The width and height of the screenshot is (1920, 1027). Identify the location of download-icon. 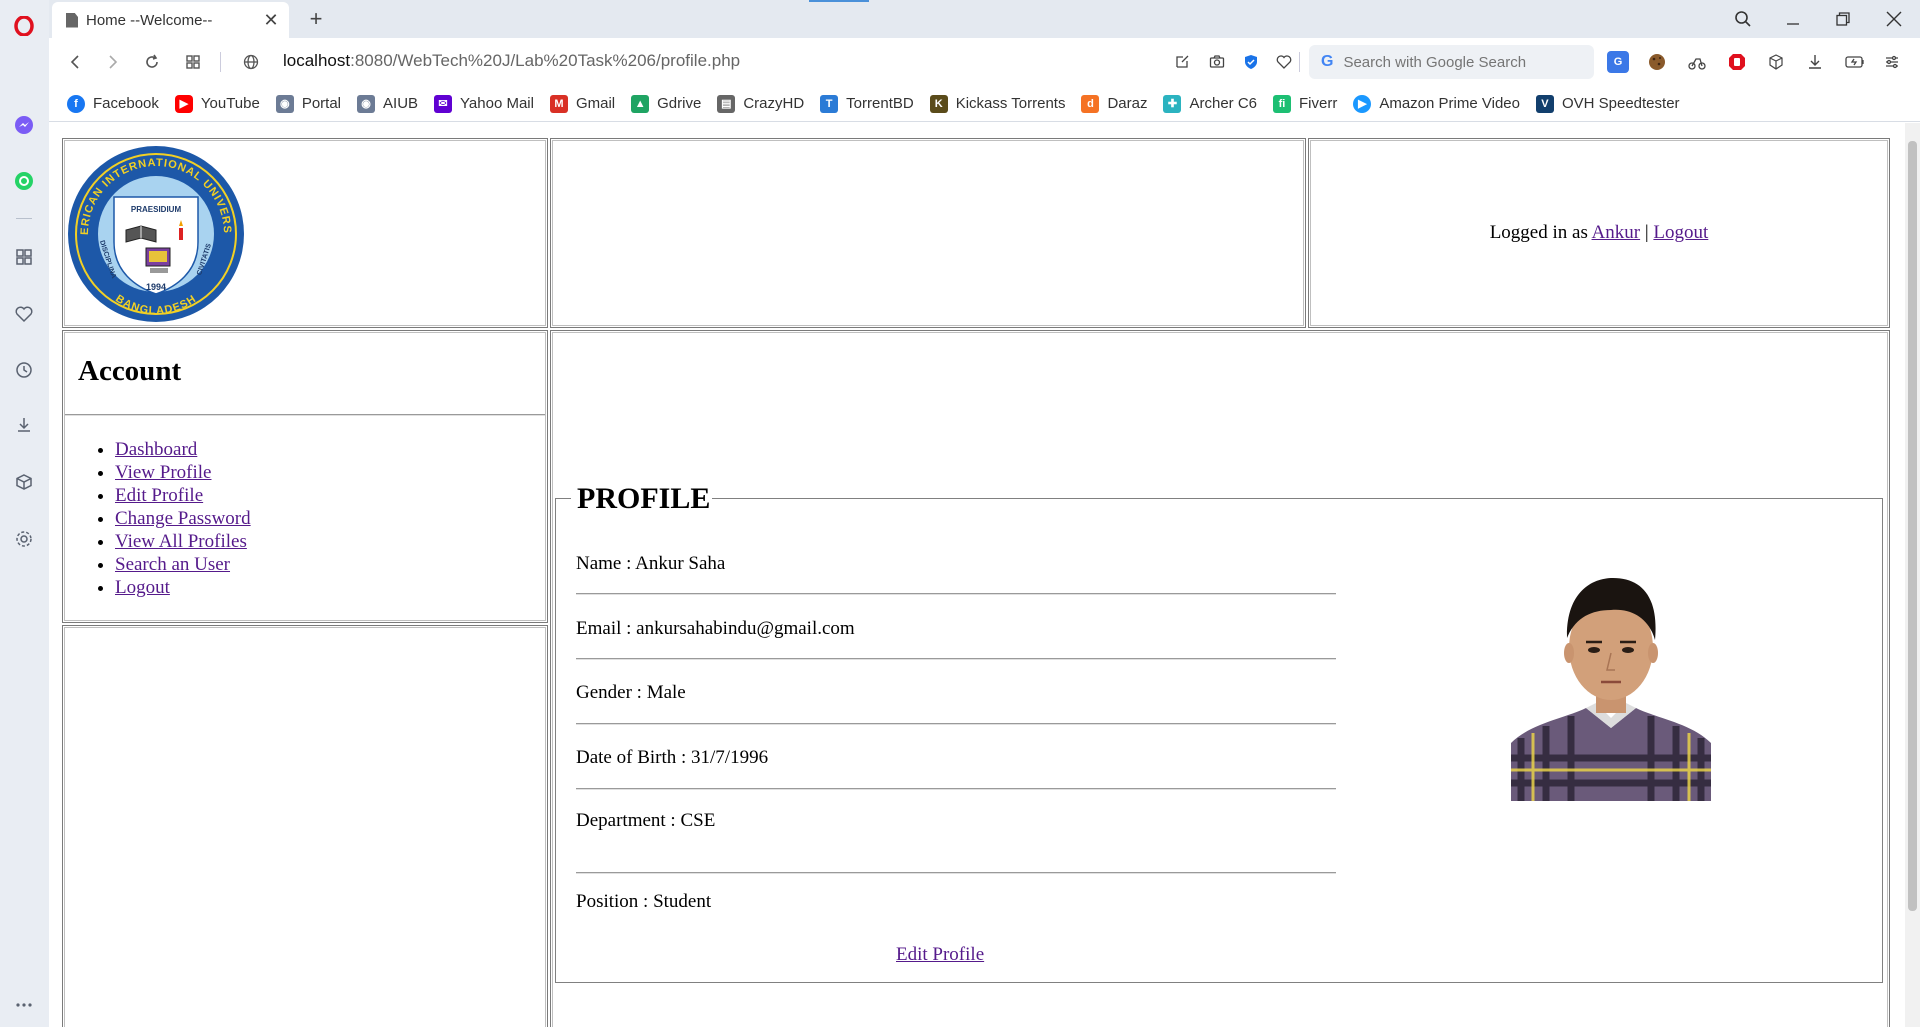
(24, 425).